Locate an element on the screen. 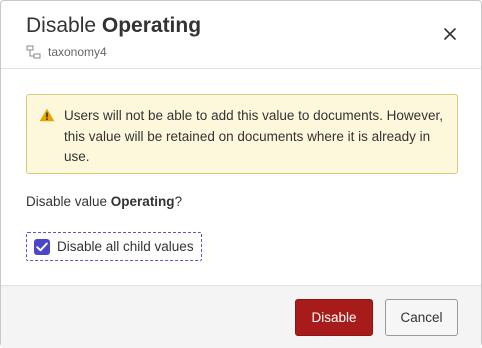 The width and height of the screenshot is (482, 348). taxonomy-tree-icon is located at coordinates (34, 52).